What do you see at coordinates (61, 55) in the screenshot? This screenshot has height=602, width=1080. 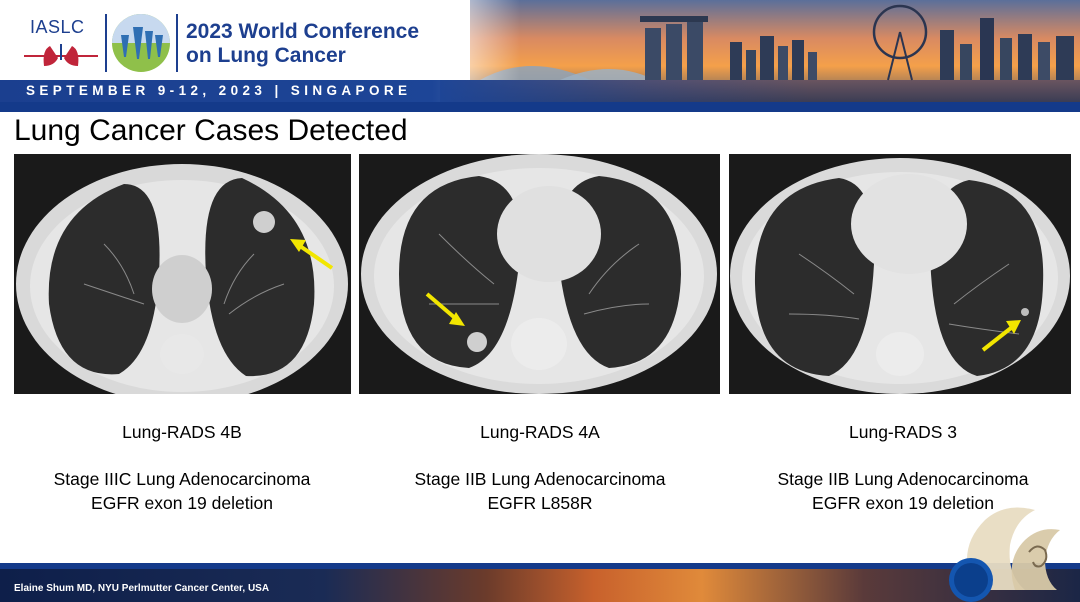 I see `iaslc-lungs-logo-icon` at bounding box center [61, 55].